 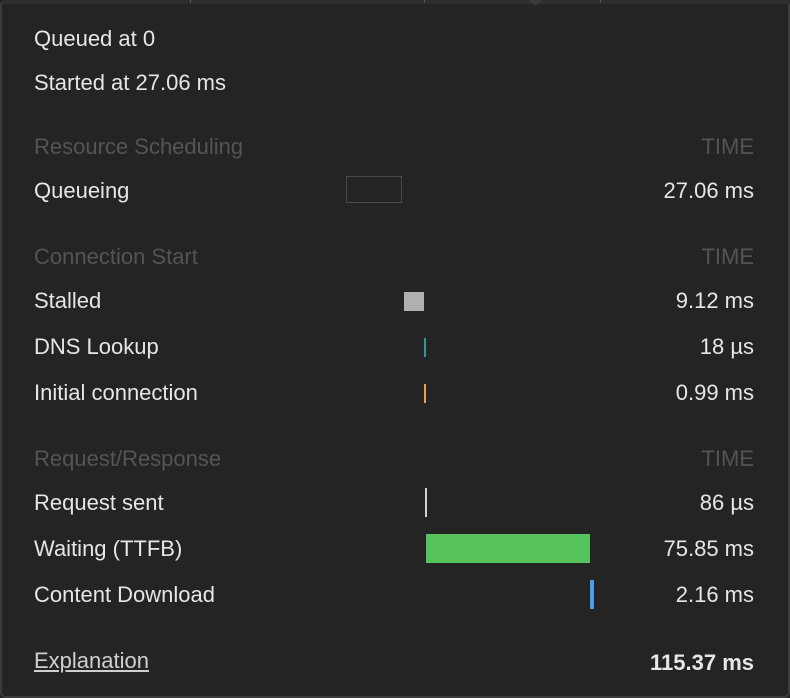 I want to click on waiting-ttfb-label: Waiting (TTFB), so click(x=108, y=548).